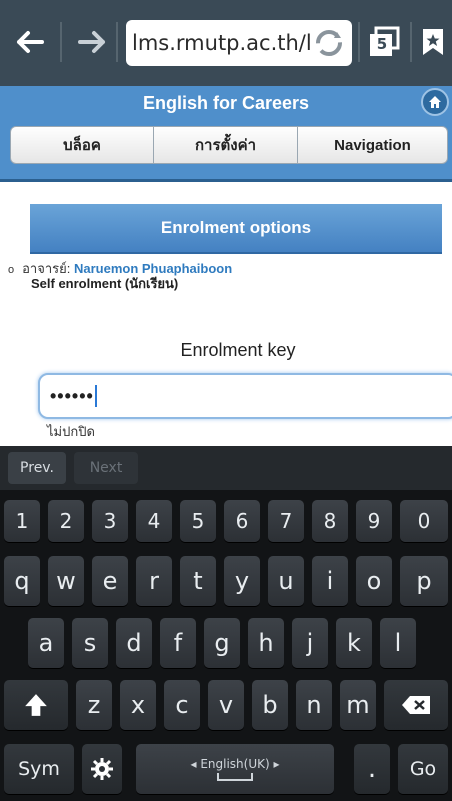  I want to click on back-arrow-icon, so click(30, 42).